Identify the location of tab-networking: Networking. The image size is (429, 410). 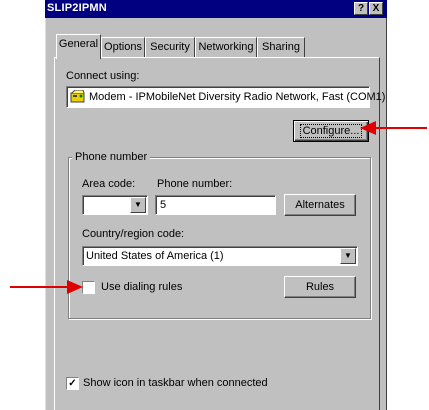
(226, 47).